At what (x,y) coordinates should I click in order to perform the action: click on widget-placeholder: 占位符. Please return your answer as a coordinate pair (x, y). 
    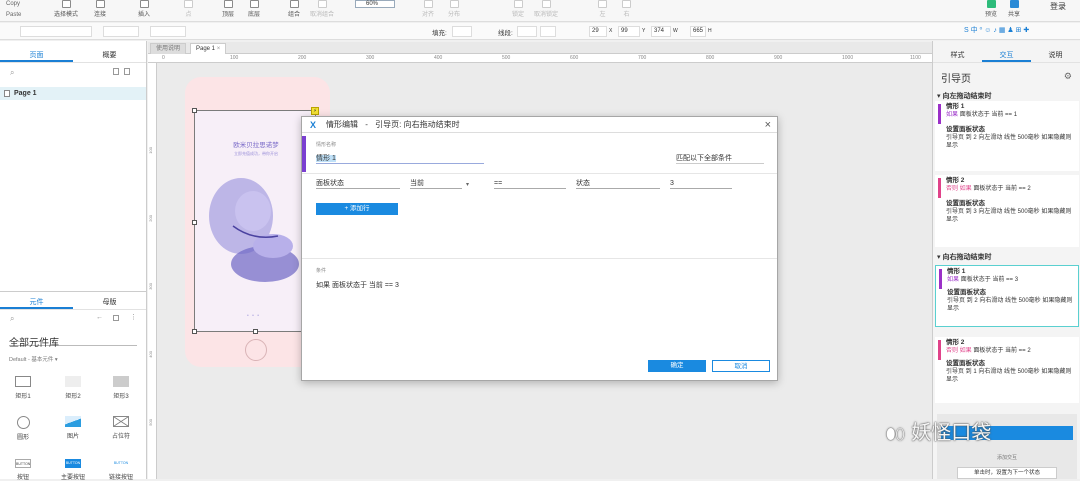
    Looking at the image, I should click on (121, 428).